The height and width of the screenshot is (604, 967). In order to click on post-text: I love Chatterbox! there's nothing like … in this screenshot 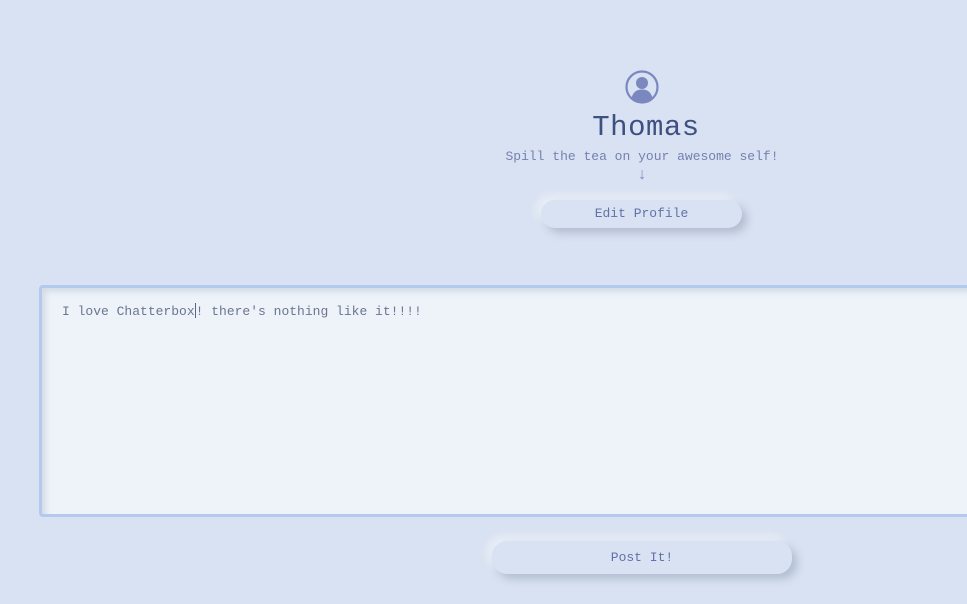, I will do `click(242, 311)`.